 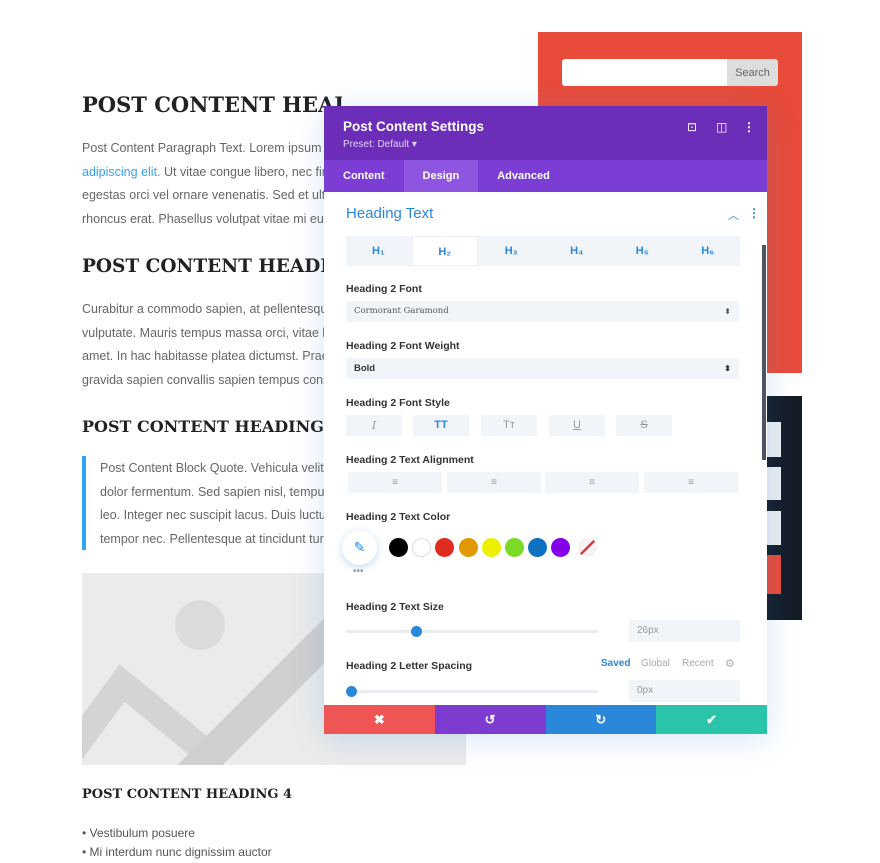 What do you see at coordinates (642, 251) in the screenshot?
I see `heading-tab-h5: H₅` at bounding box center [642, 251].